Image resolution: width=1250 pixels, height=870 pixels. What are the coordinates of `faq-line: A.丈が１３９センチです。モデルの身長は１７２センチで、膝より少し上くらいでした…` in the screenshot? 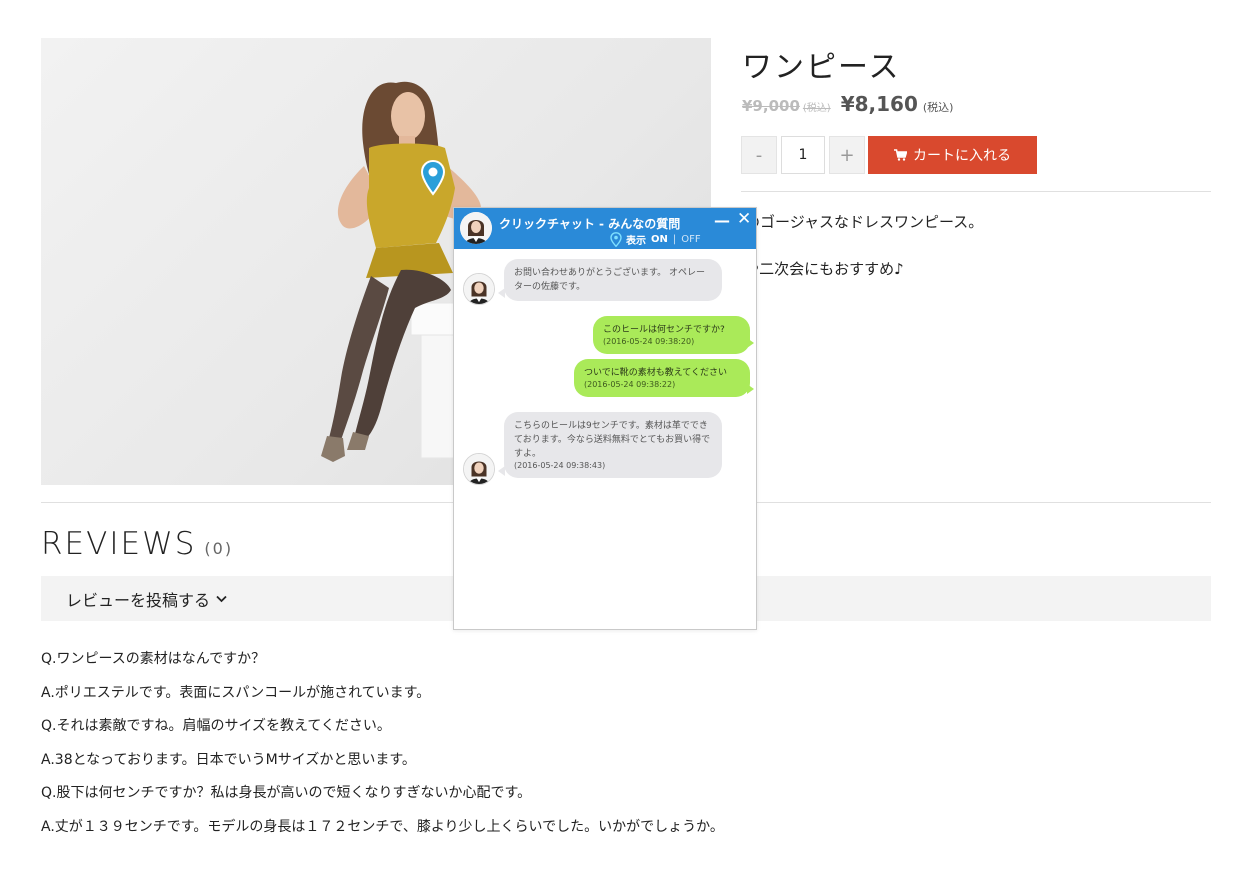 It's located at (382, 826).